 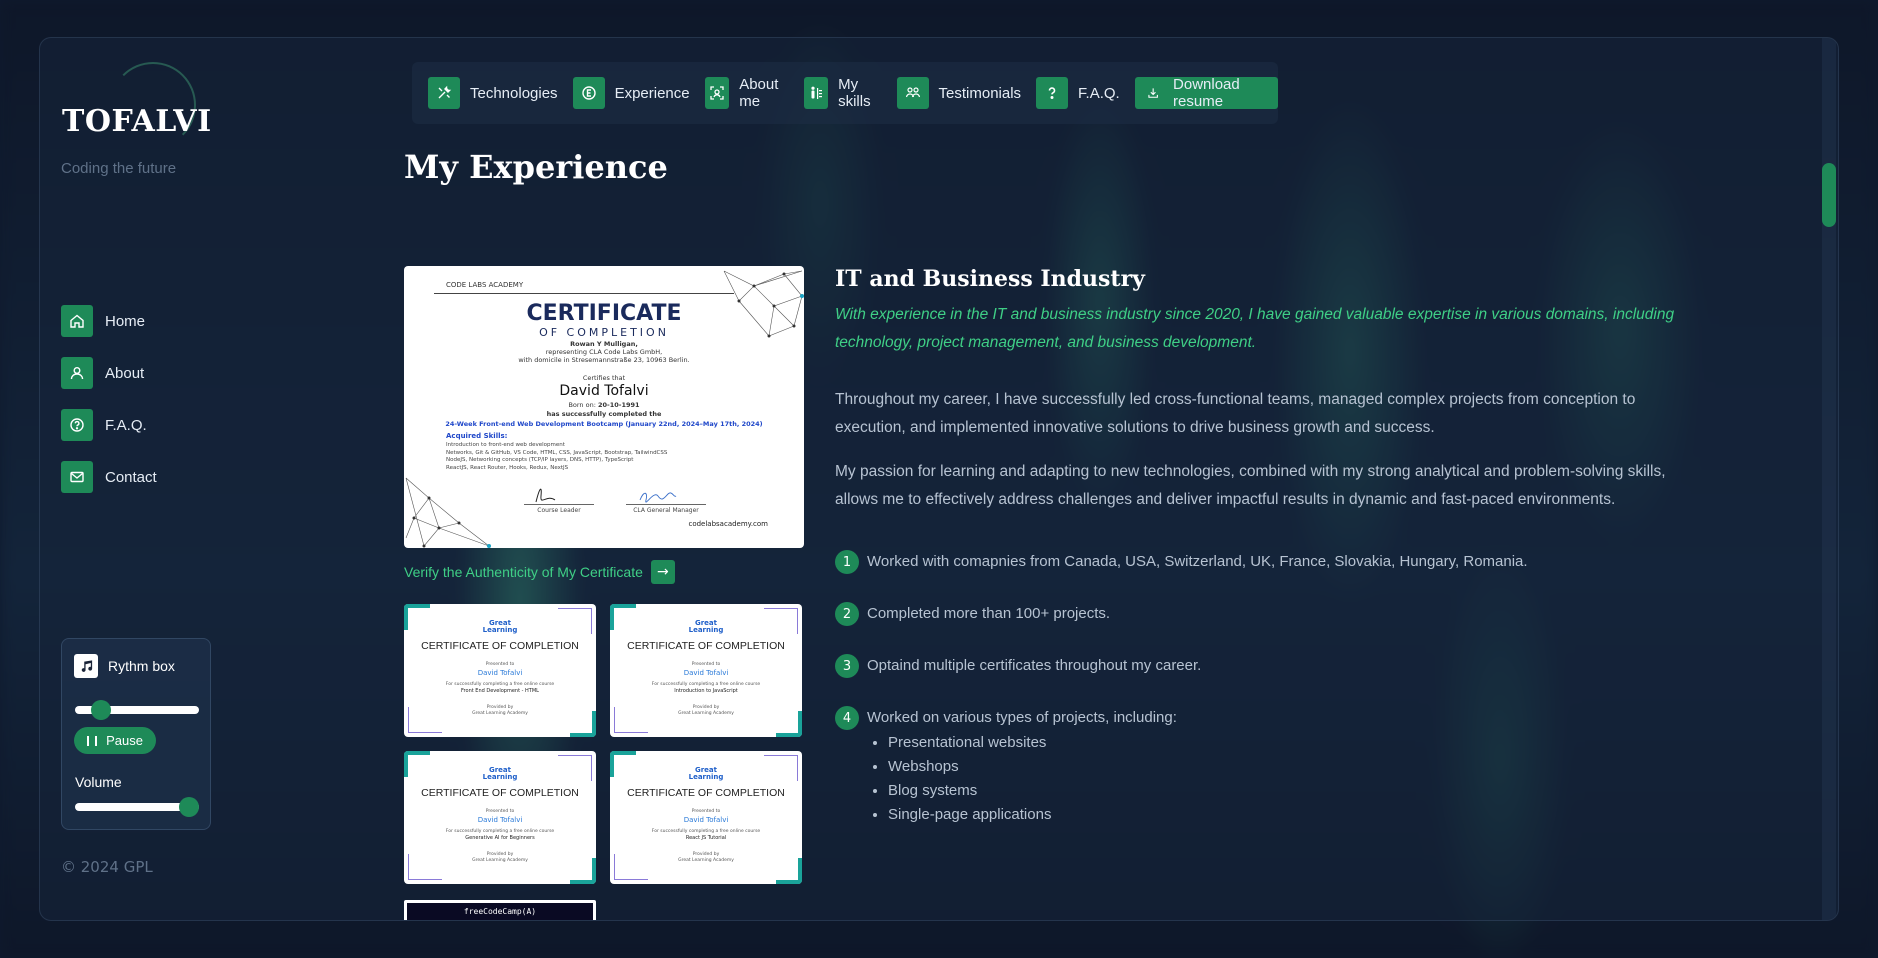 What do you see at coordinates (77, 321) in the screenshot?
I see `home-icon` at bounding box center [77, 321].